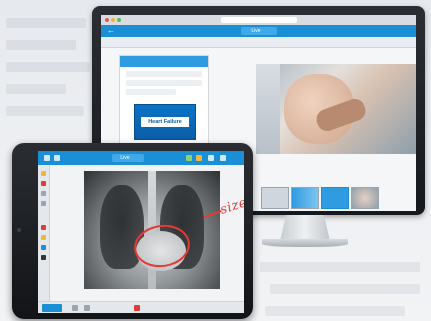 This screenshot has height=321, width=431. What do you see at coordinates (44, 233) in the screenshot?
I see `drawing-palette` at bounding box center [44, 233].